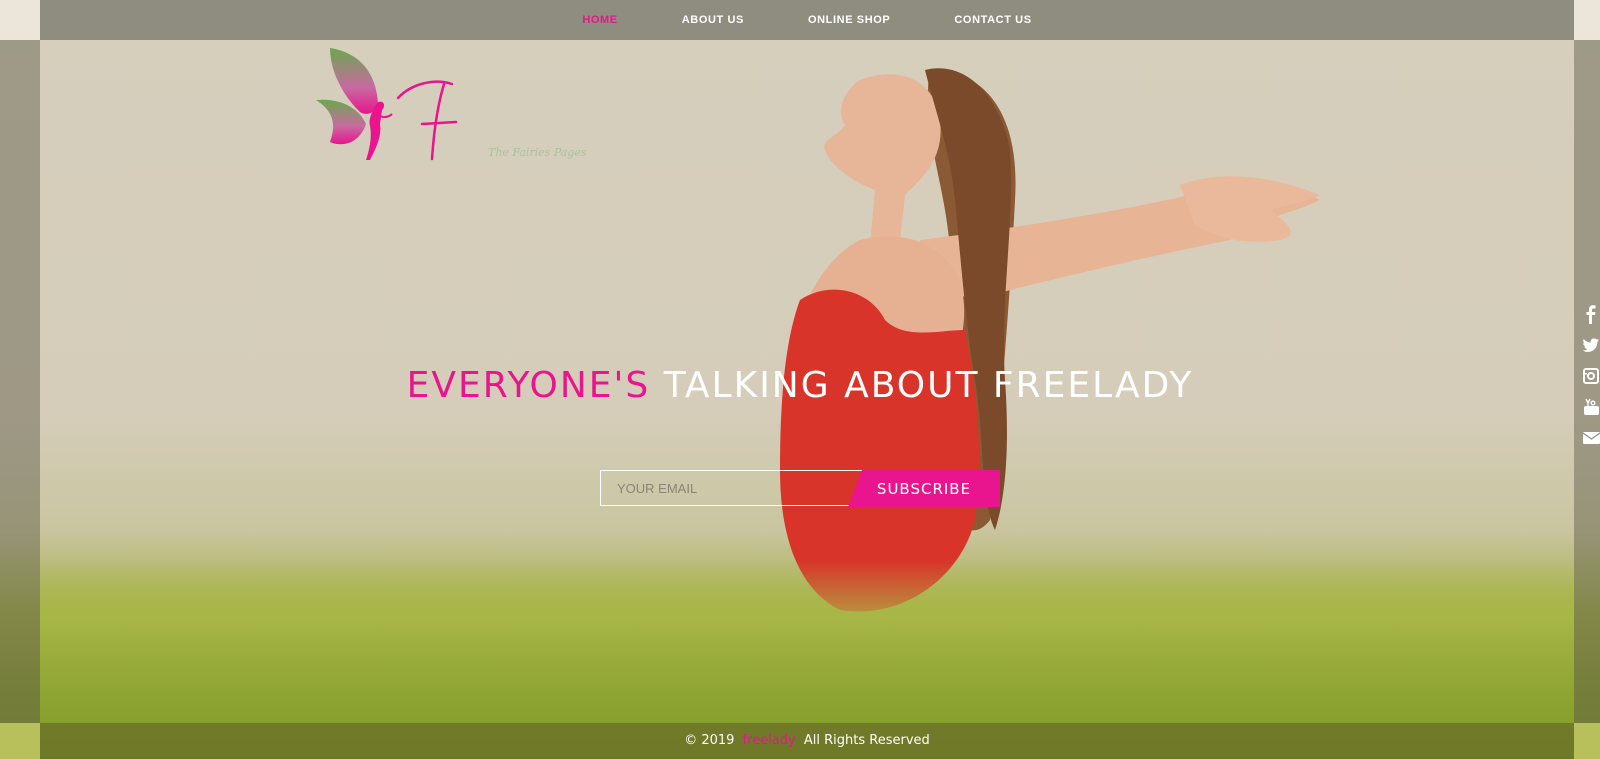 The width and height of the screenshot is (1600, 759). Describe the element at coordinates (1591, 438) in the screenshot. I see `email-icon` at that location.